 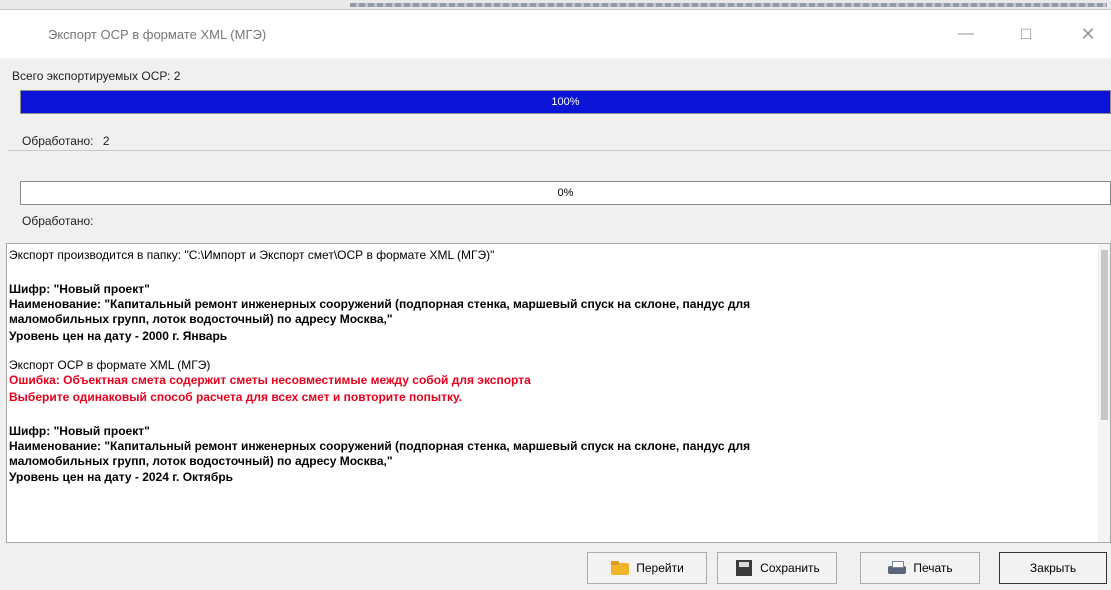 I want to click on log-scrollbar, so click(x=1104, y=393).